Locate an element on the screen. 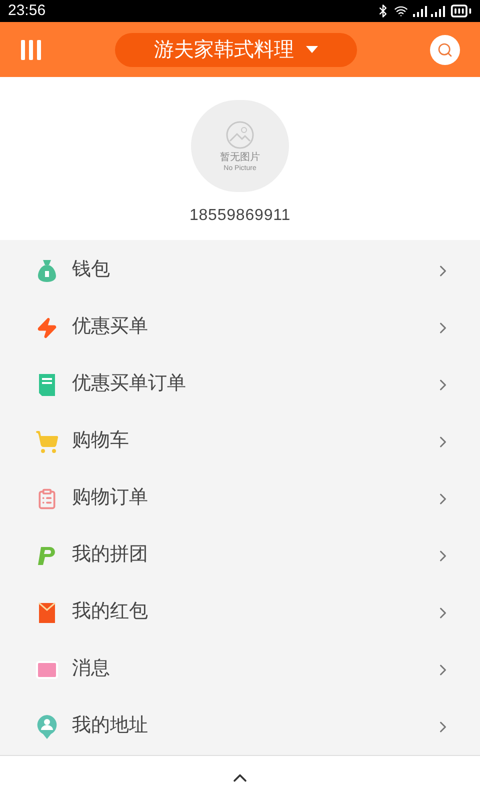 Image resolution: width=480 pixels, height=800 pixels. menu-item: 我的拼团 is located at coordinates (240, 555).